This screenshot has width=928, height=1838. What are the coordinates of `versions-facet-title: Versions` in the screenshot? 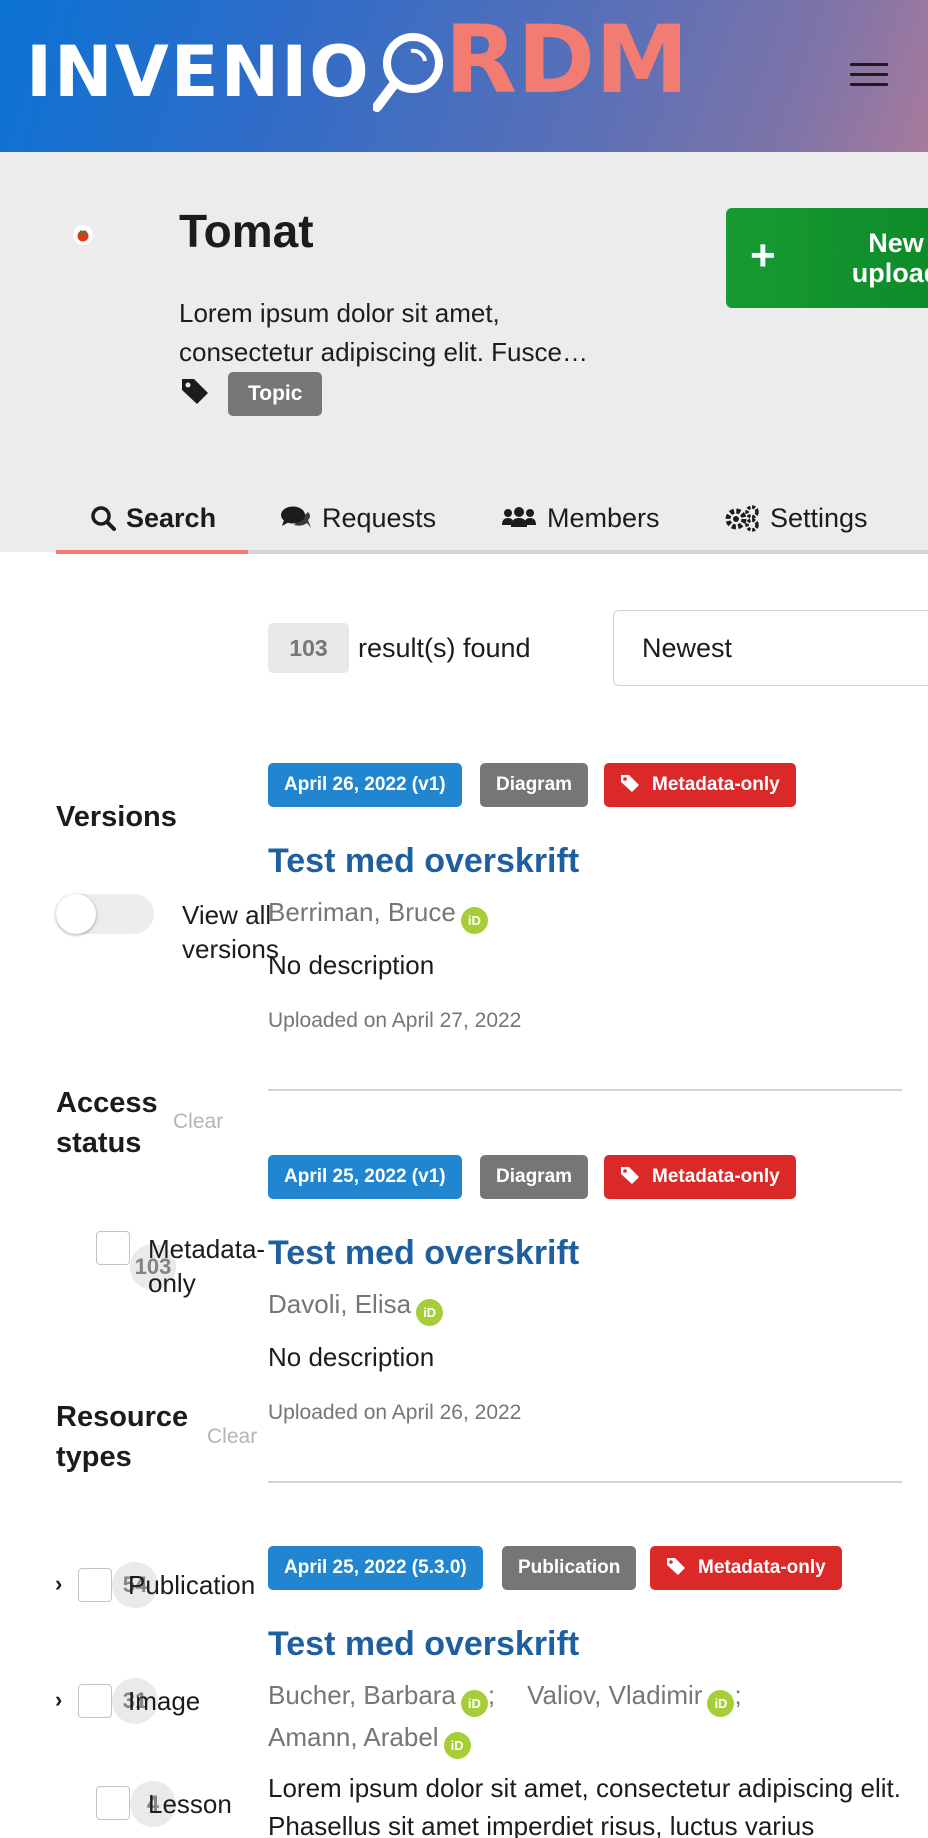 It's located at (116, 817).